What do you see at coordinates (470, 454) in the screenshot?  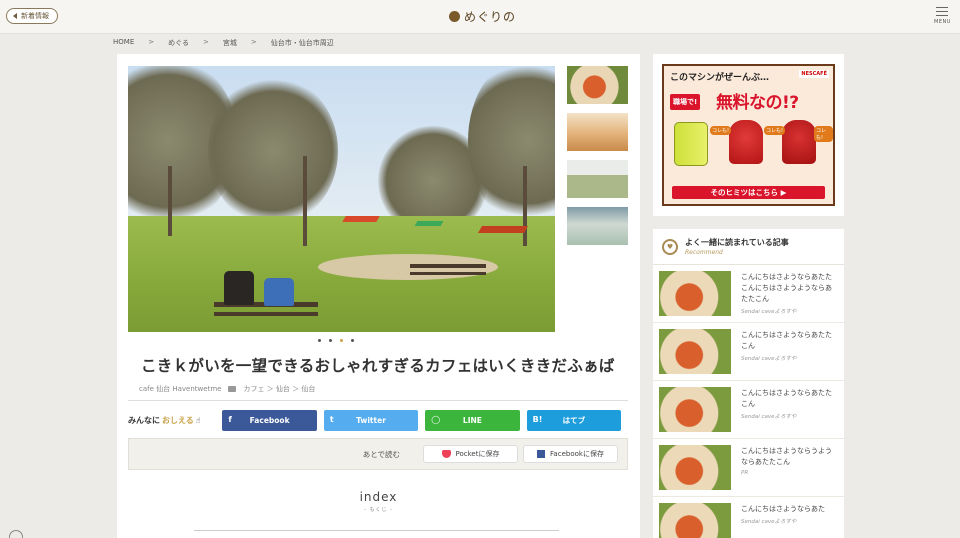 I see `pocket-save-button: Pocketに保存` at bounding box center [470, 454].